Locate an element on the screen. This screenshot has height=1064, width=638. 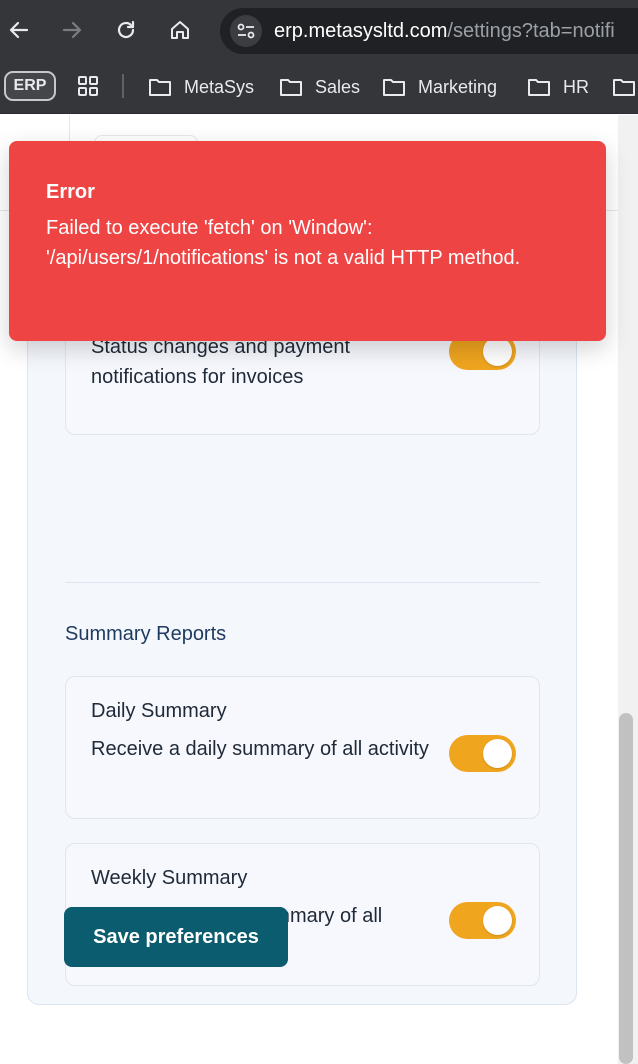
address-bar: erp.metasysltd.com/settings?tab=notifi is located at coordinates (429, 31).